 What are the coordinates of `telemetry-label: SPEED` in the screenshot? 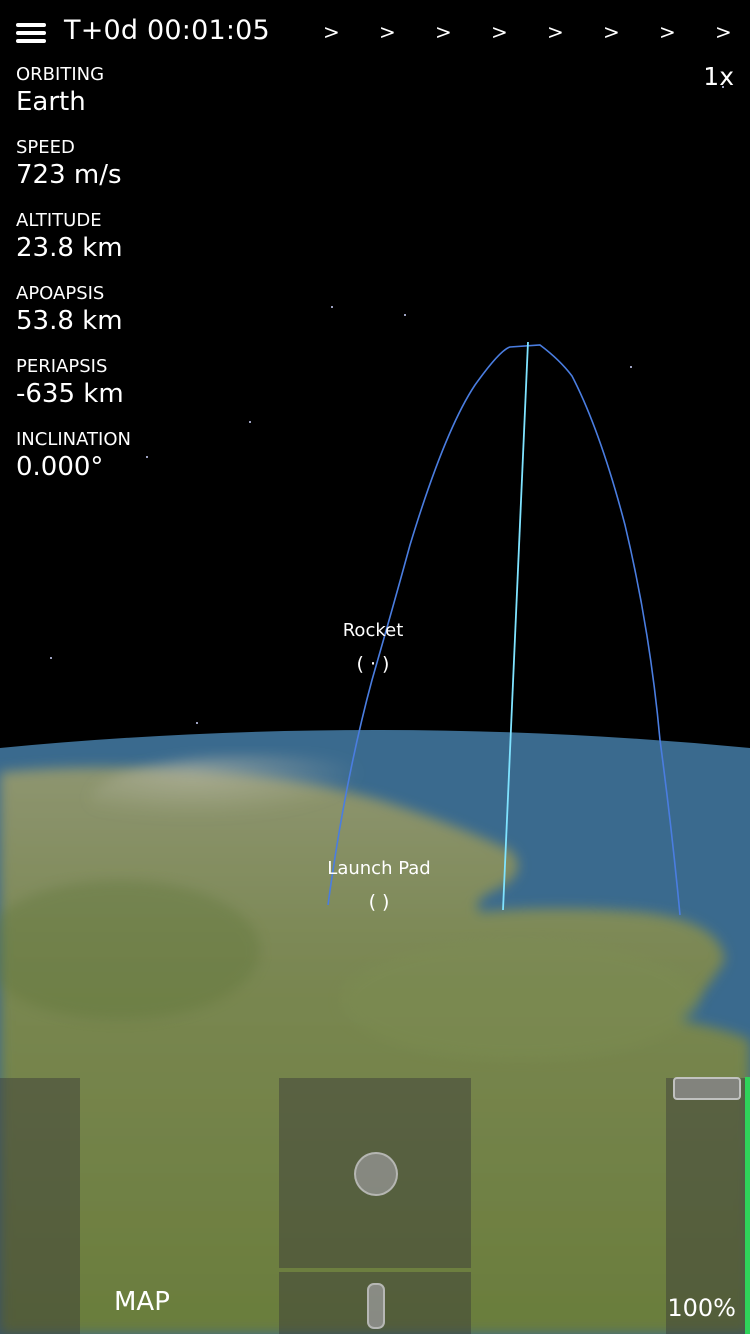 It's located at (45, 147).